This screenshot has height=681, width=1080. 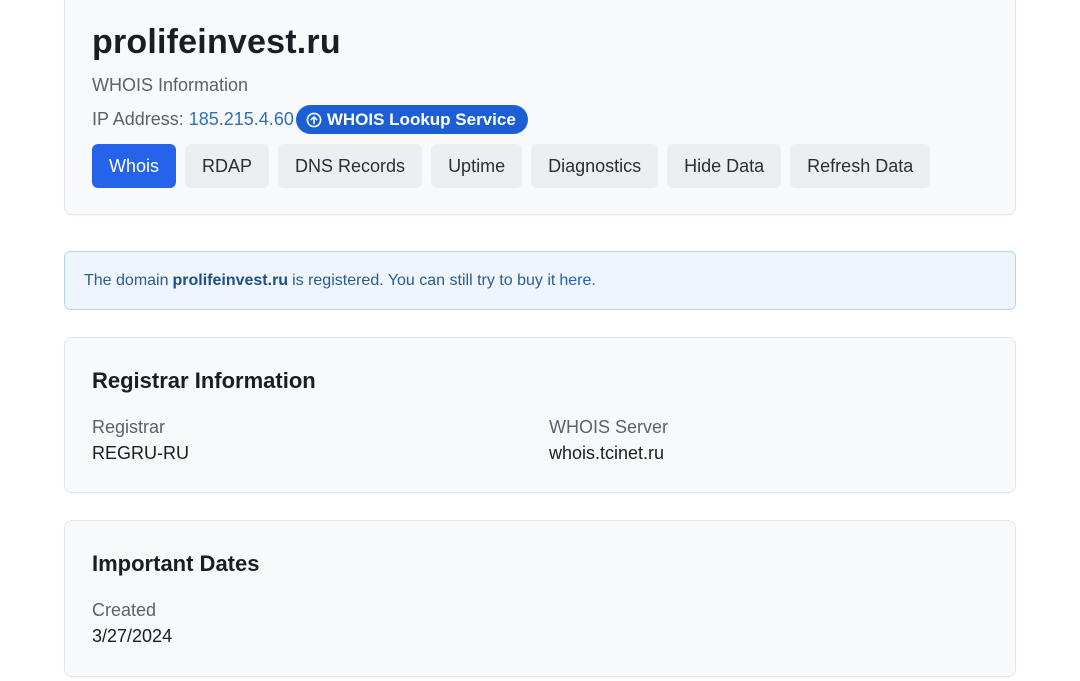 What do you see at coordinates (609, 427) in the screenshot?
I see `whois-server-label: WHOIS Server` at bounding box center [609, 427].